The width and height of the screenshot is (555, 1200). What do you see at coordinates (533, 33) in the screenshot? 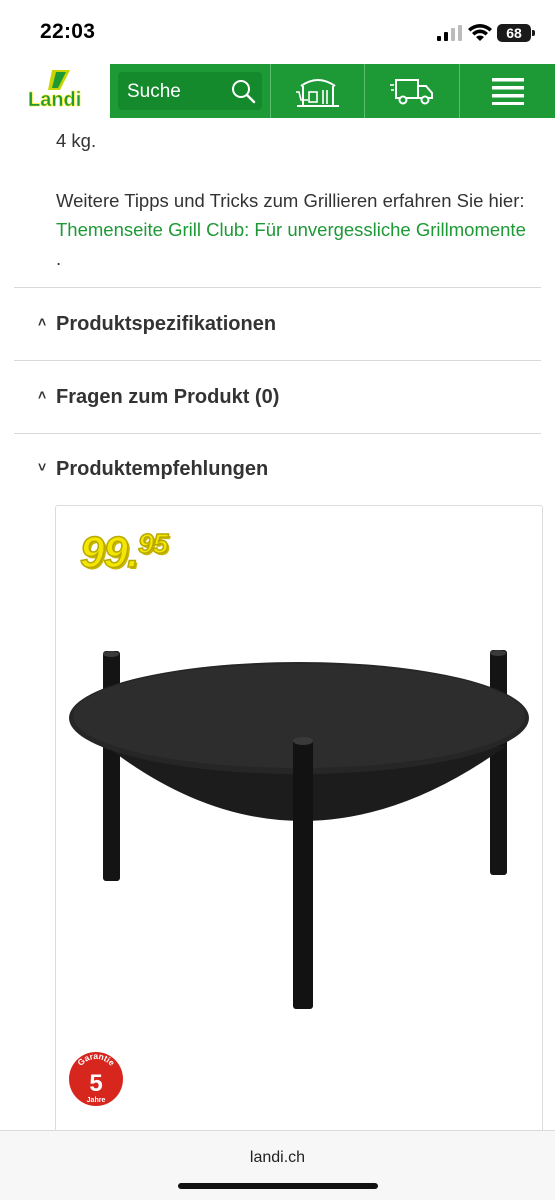
I see `battery-tip` at bounding box center [533, 33].